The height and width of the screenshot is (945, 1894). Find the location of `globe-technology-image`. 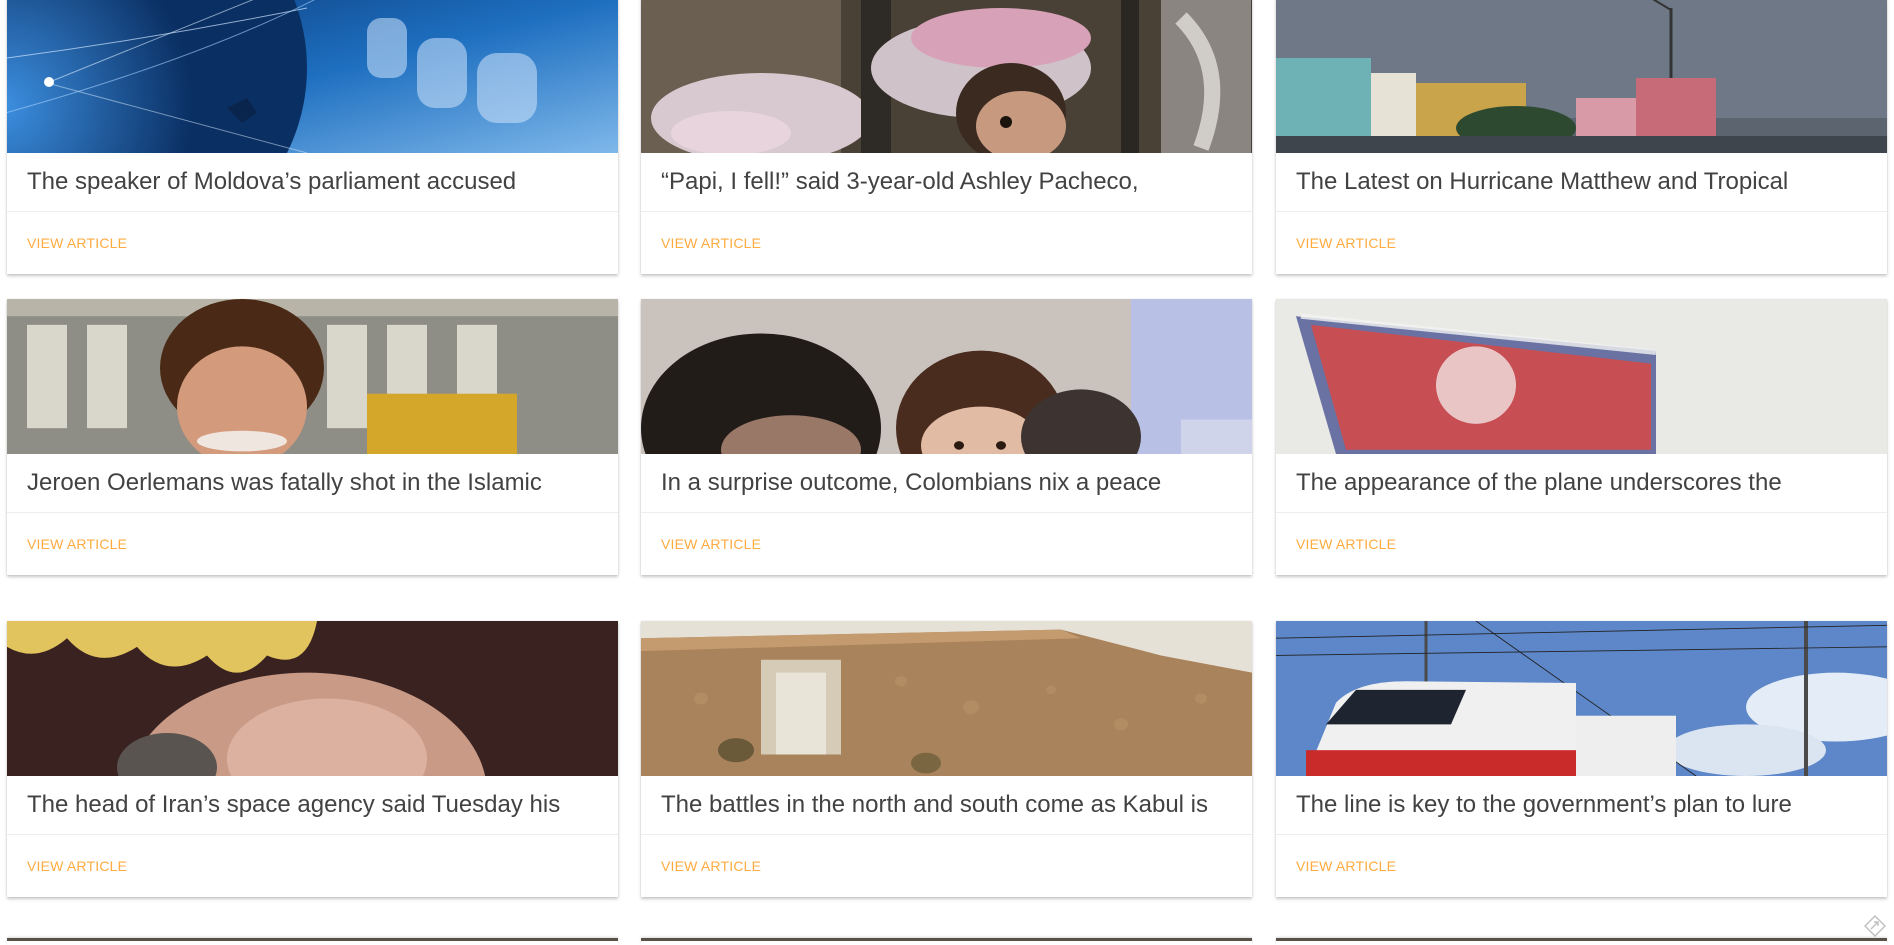

globe-technology-image is located at coordinates (312, 76).